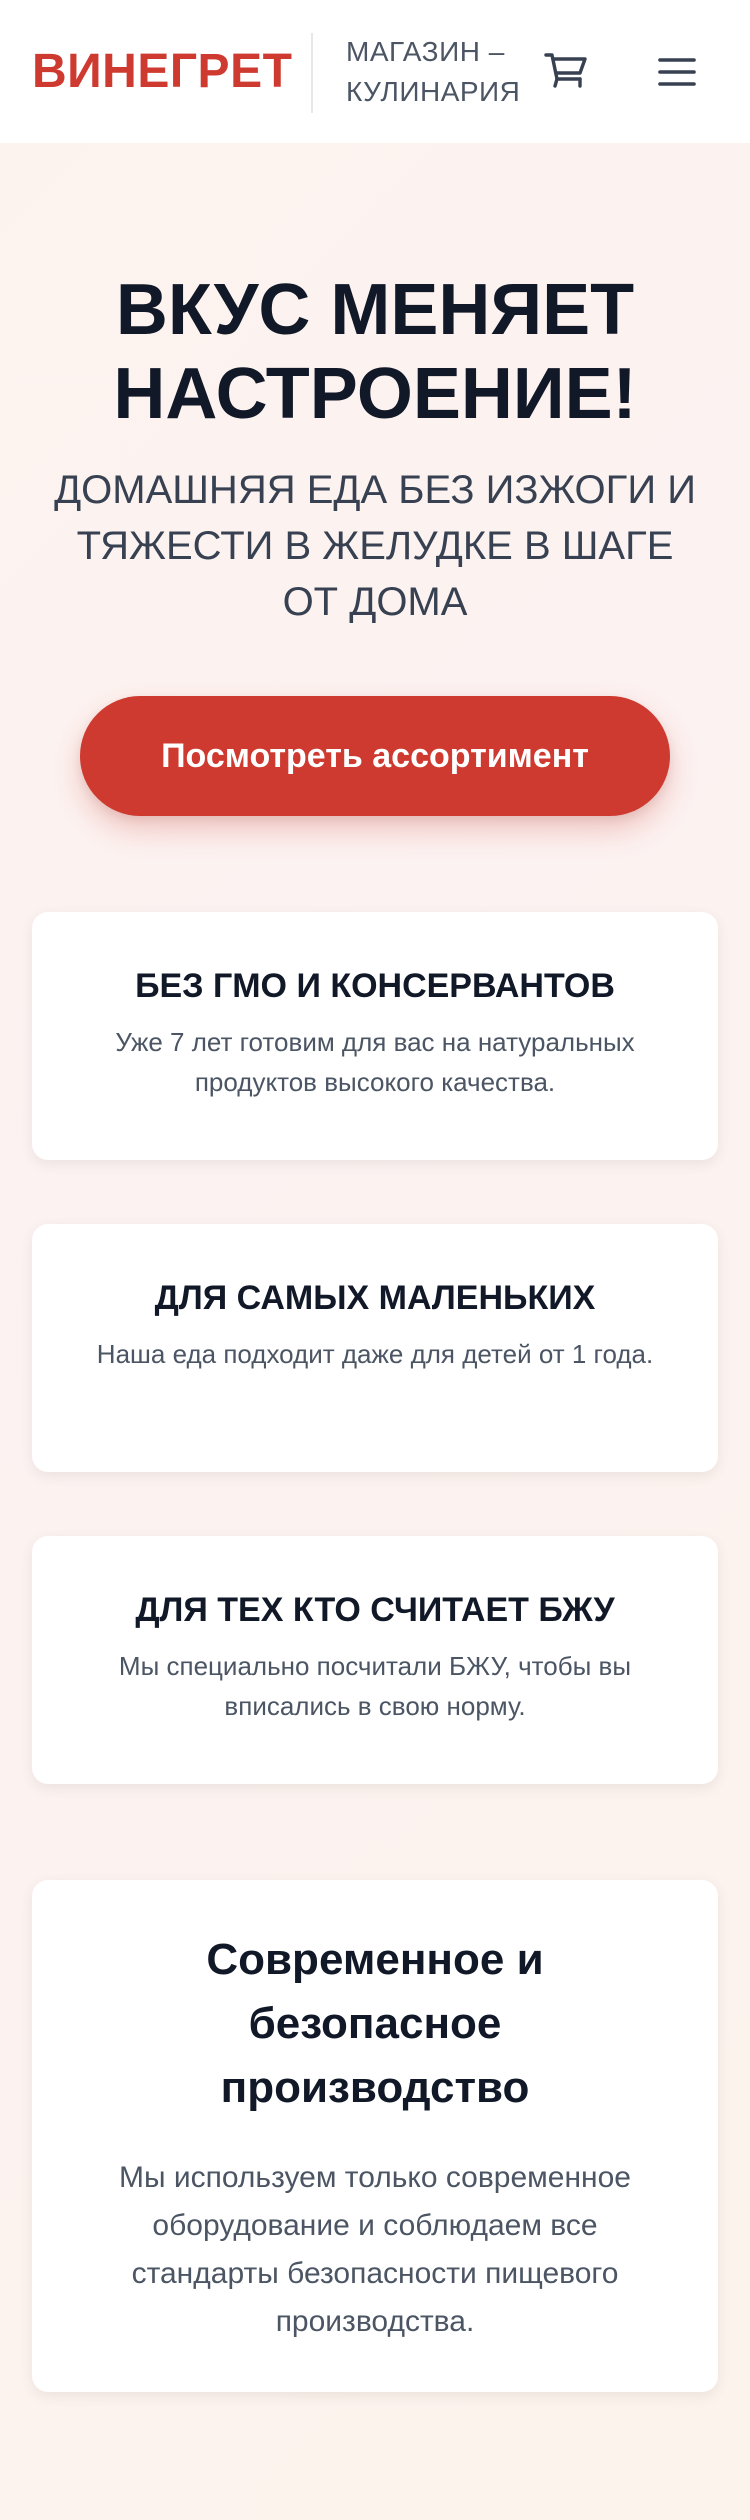  What do you see at coordinates (375, 394) in the screenshot?
I see `hero-title-line-2: НАСТРОЕНИЕ!` at bounding box center [375, 394].